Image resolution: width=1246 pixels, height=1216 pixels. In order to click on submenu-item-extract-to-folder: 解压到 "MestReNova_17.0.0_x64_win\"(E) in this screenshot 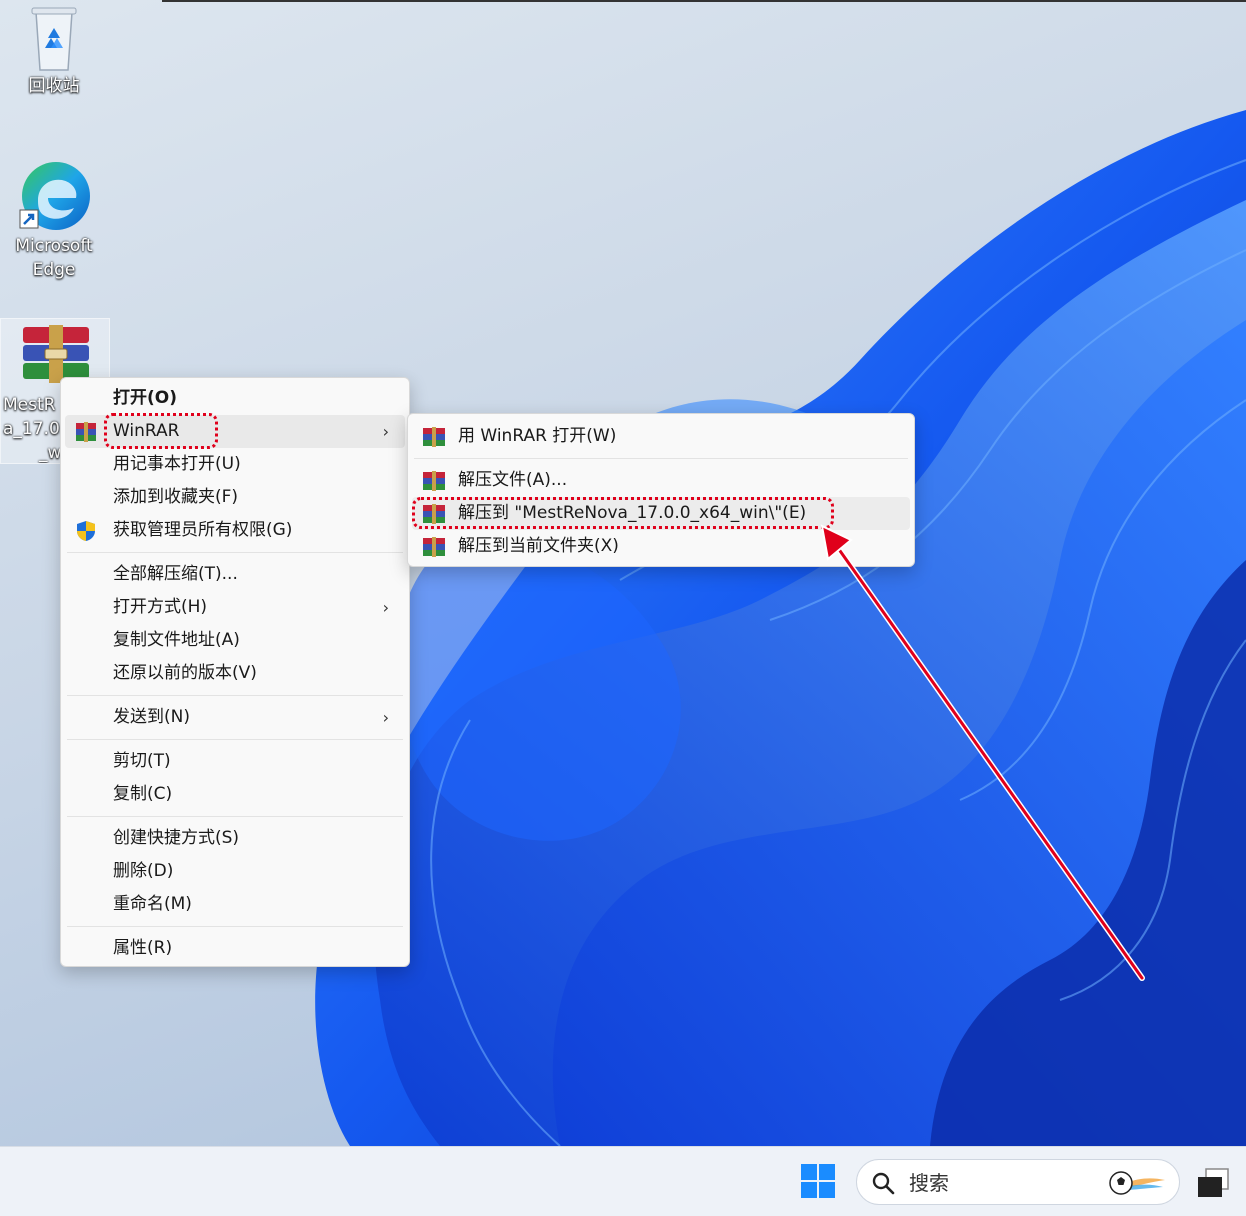, I will do `click(661, 513)`.